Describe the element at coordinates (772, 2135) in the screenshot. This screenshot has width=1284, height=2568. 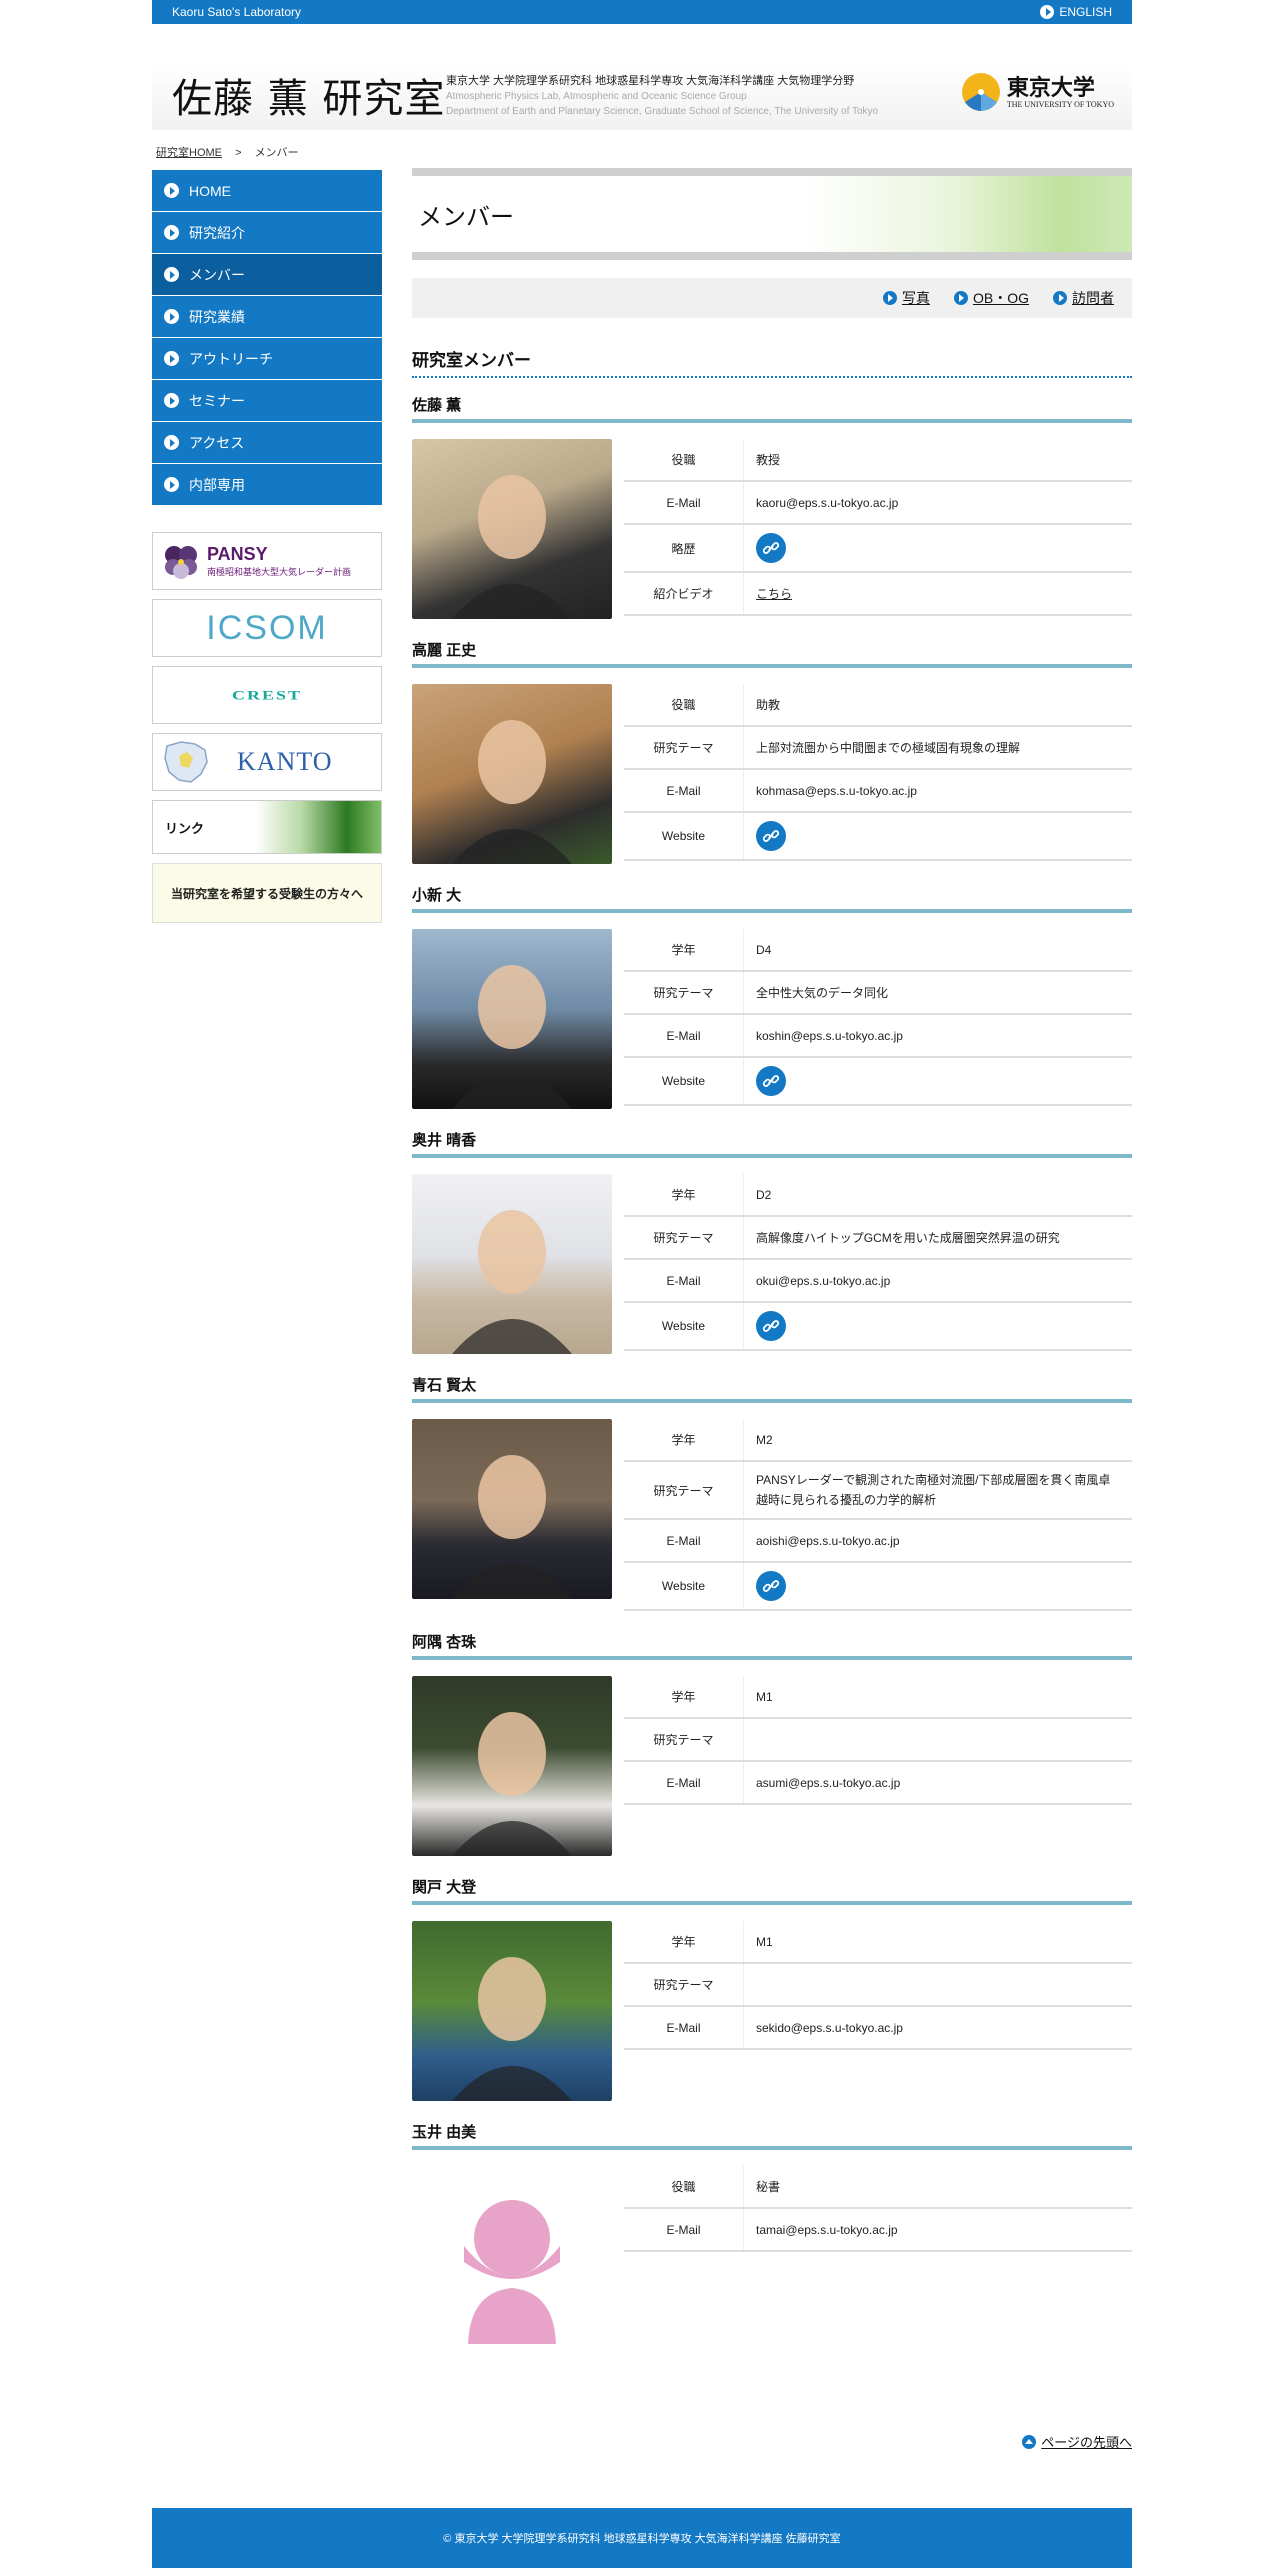
I see `member-name: 玉井 由美` at that location.